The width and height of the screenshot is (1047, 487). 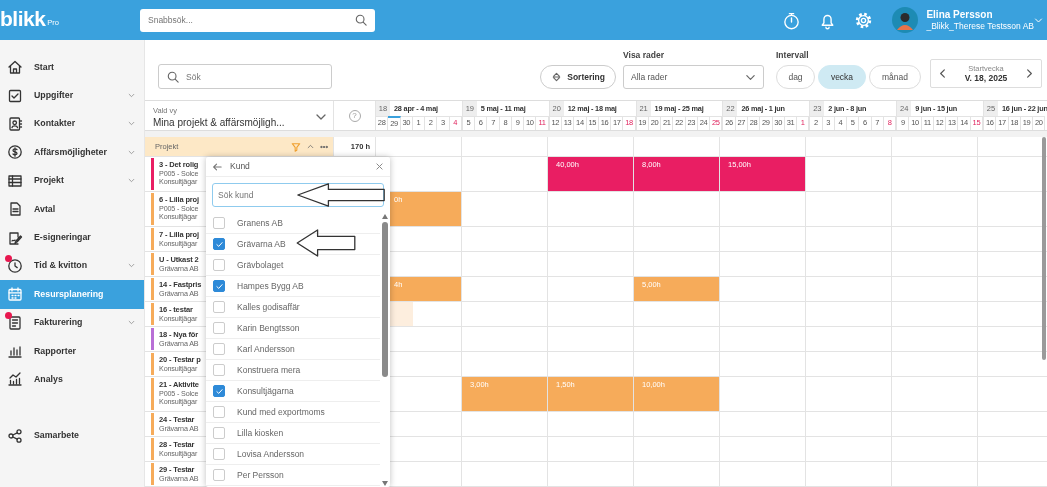 What do you see at coordinates (72, 436) in the screenshot?
I see `sidebar-item: Samarbete` at bounding box center [72, 436].